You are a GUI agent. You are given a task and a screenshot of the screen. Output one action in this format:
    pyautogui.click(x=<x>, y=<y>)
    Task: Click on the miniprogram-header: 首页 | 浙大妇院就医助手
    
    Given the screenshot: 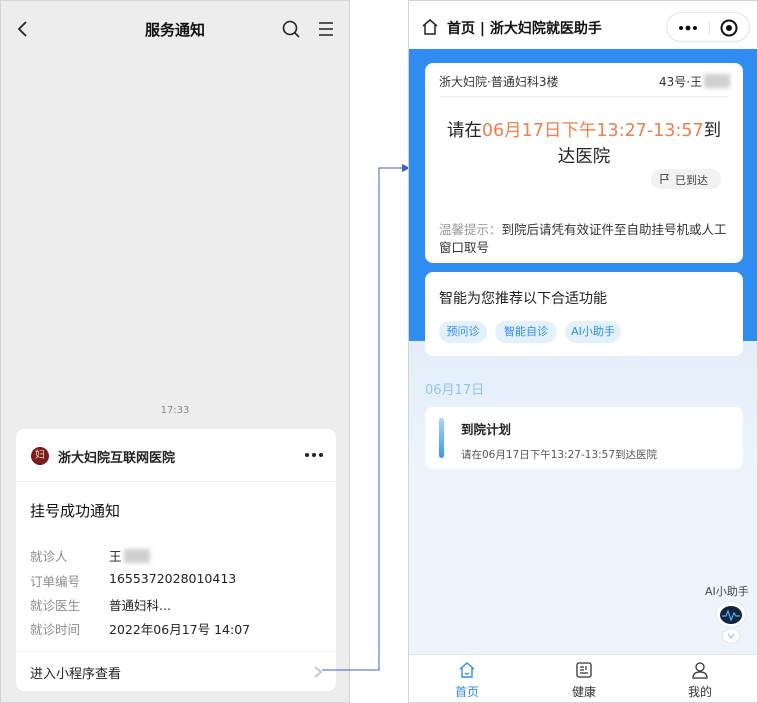 What is the action you would take?
    pyautogui.click(x=583, y=25)
    